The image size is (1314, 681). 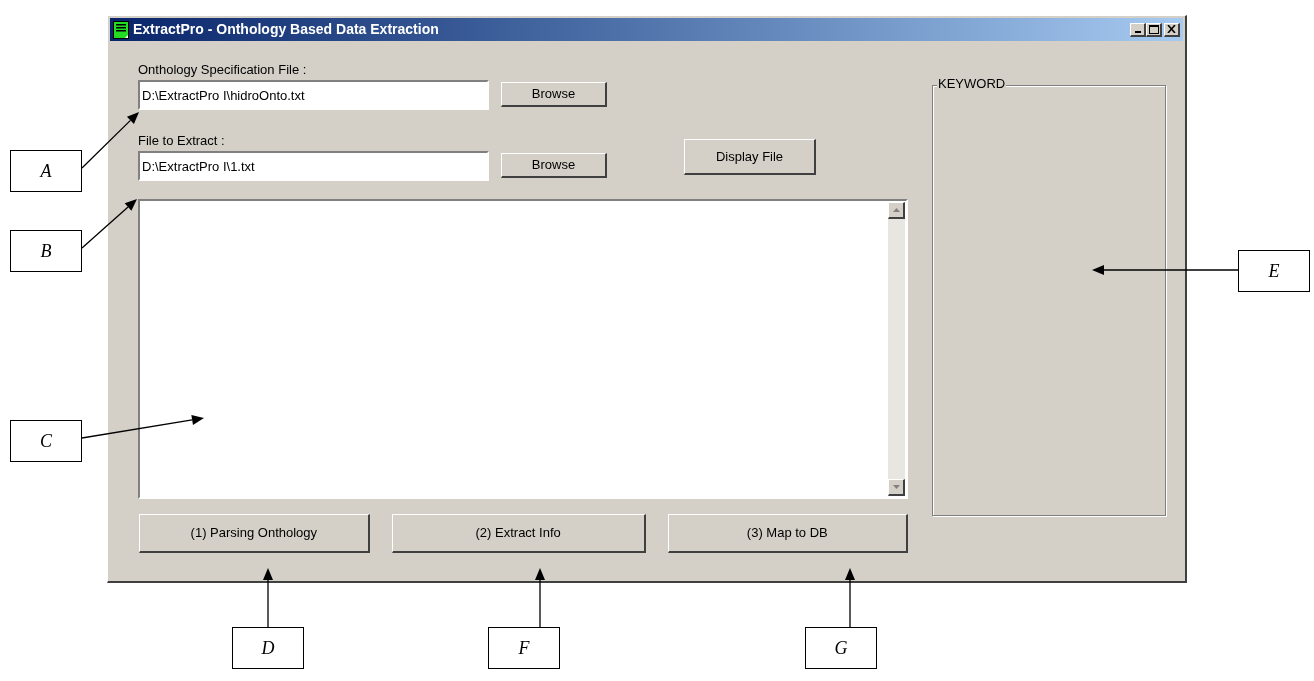 What do you see at coordinates (254, 533) in the screenshot?
I see `action-button: (1) Parsing Onthology` at bounding box center [254, 533].